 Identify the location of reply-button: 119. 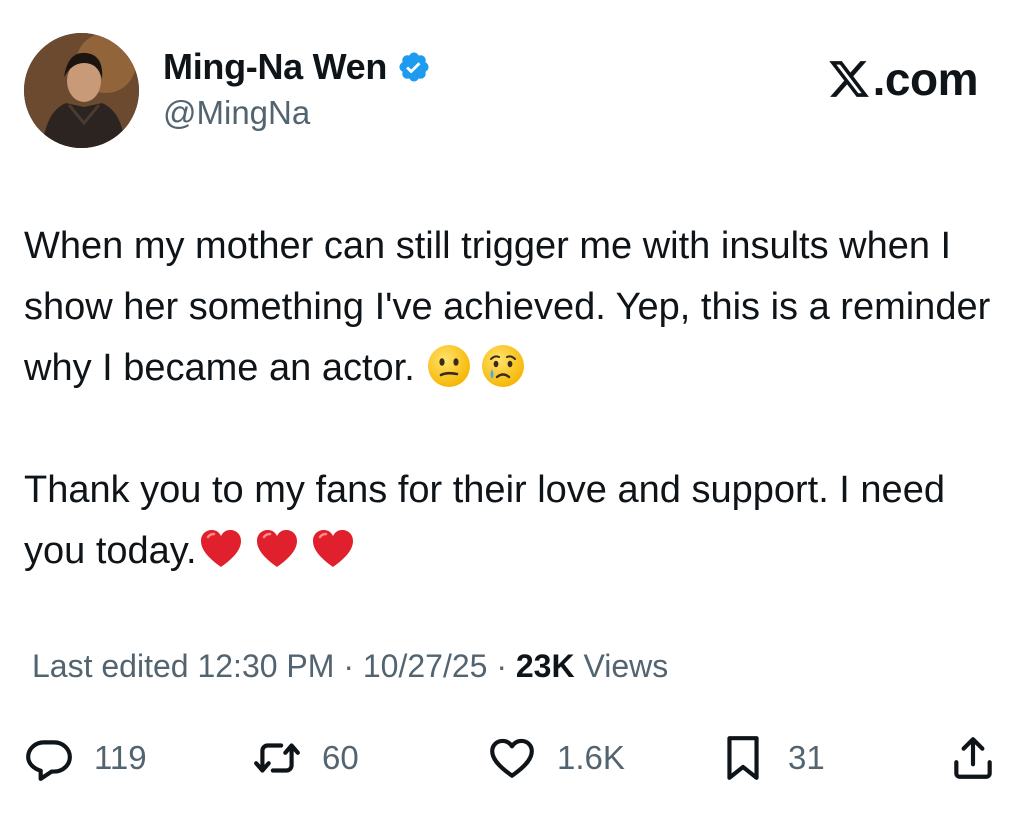
(85, 758).